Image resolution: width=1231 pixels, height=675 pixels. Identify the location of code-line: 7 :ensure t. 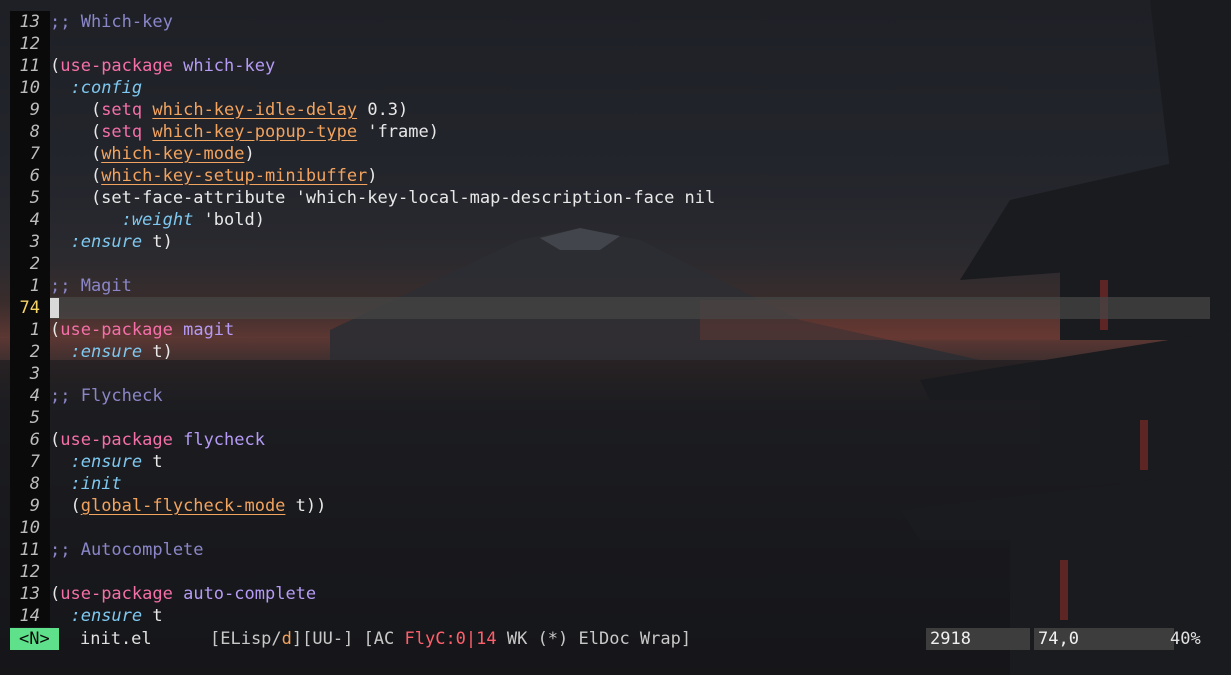
(610, 462).